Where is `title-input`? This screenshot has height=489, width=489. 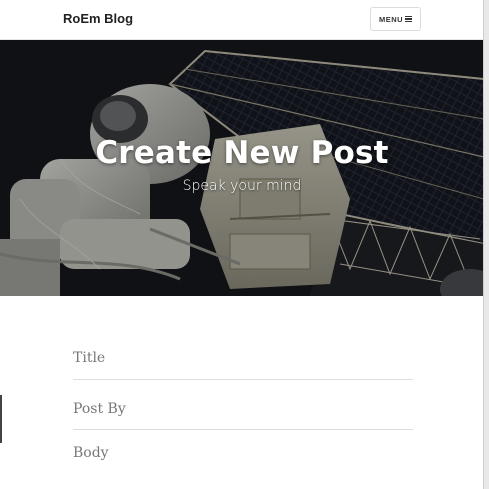 title-input is located at coordinates (243, 358).